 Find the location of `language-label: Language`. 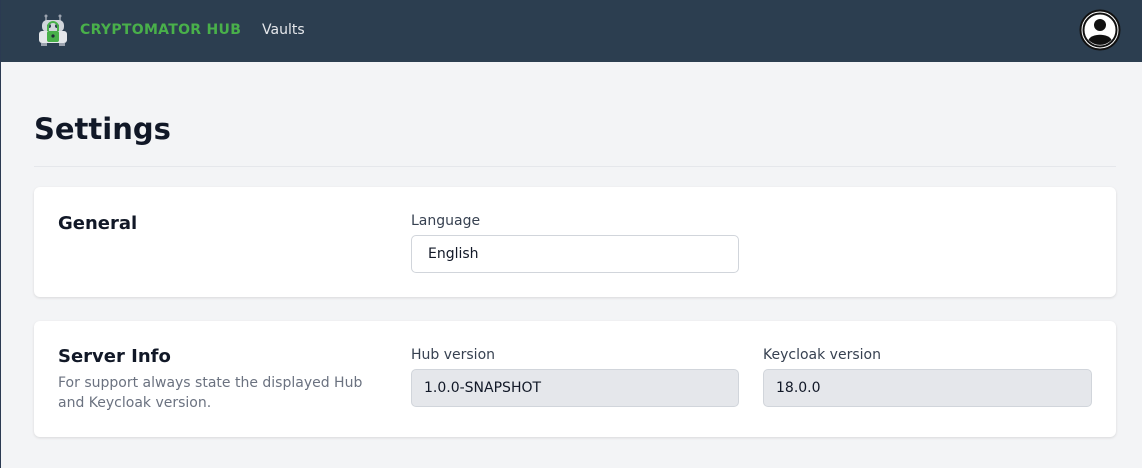

language-label: Language is located at coordinates (446, 221).